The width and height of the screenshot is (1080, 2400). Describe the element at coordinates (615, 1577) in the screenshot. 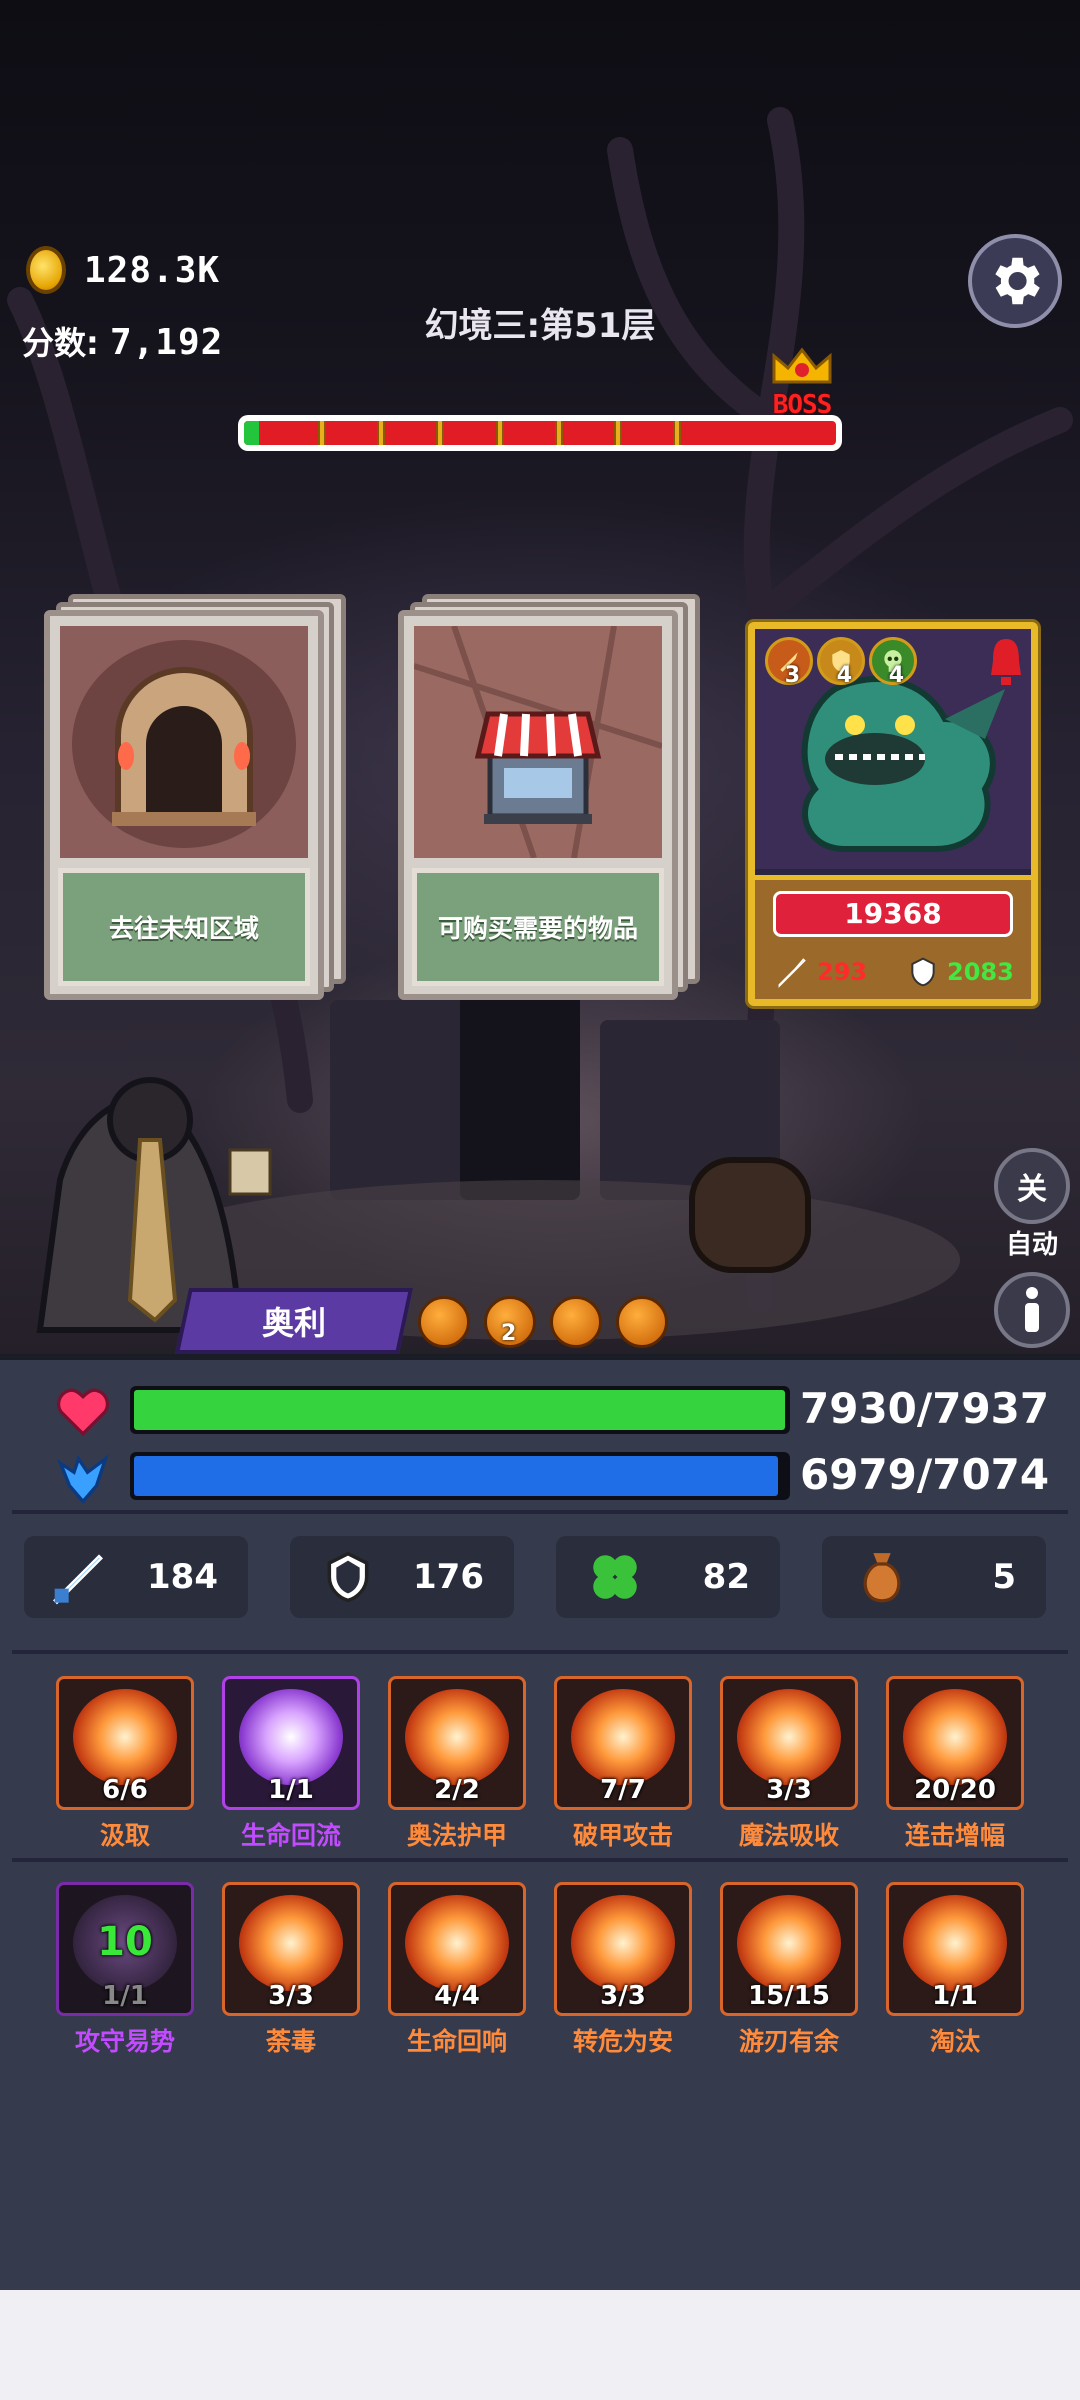

I see `clover-icon` at that location.